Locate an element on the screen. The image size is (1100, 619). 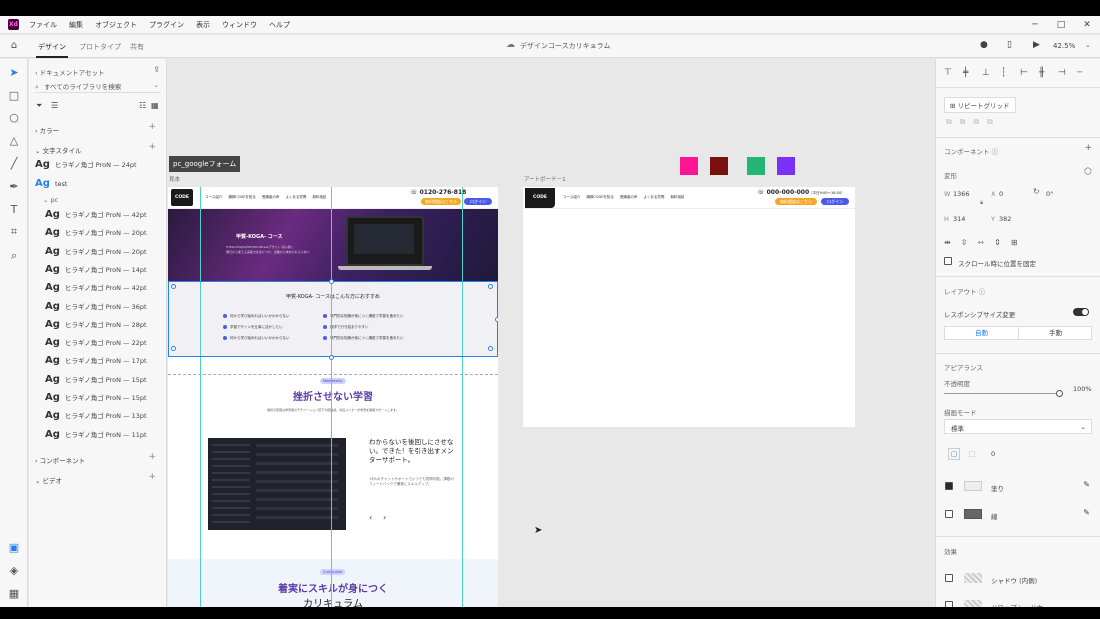
char-style-item: Ag ヒラギノ角ゴ ProN — 22pt is located at coordinates (96, 342).